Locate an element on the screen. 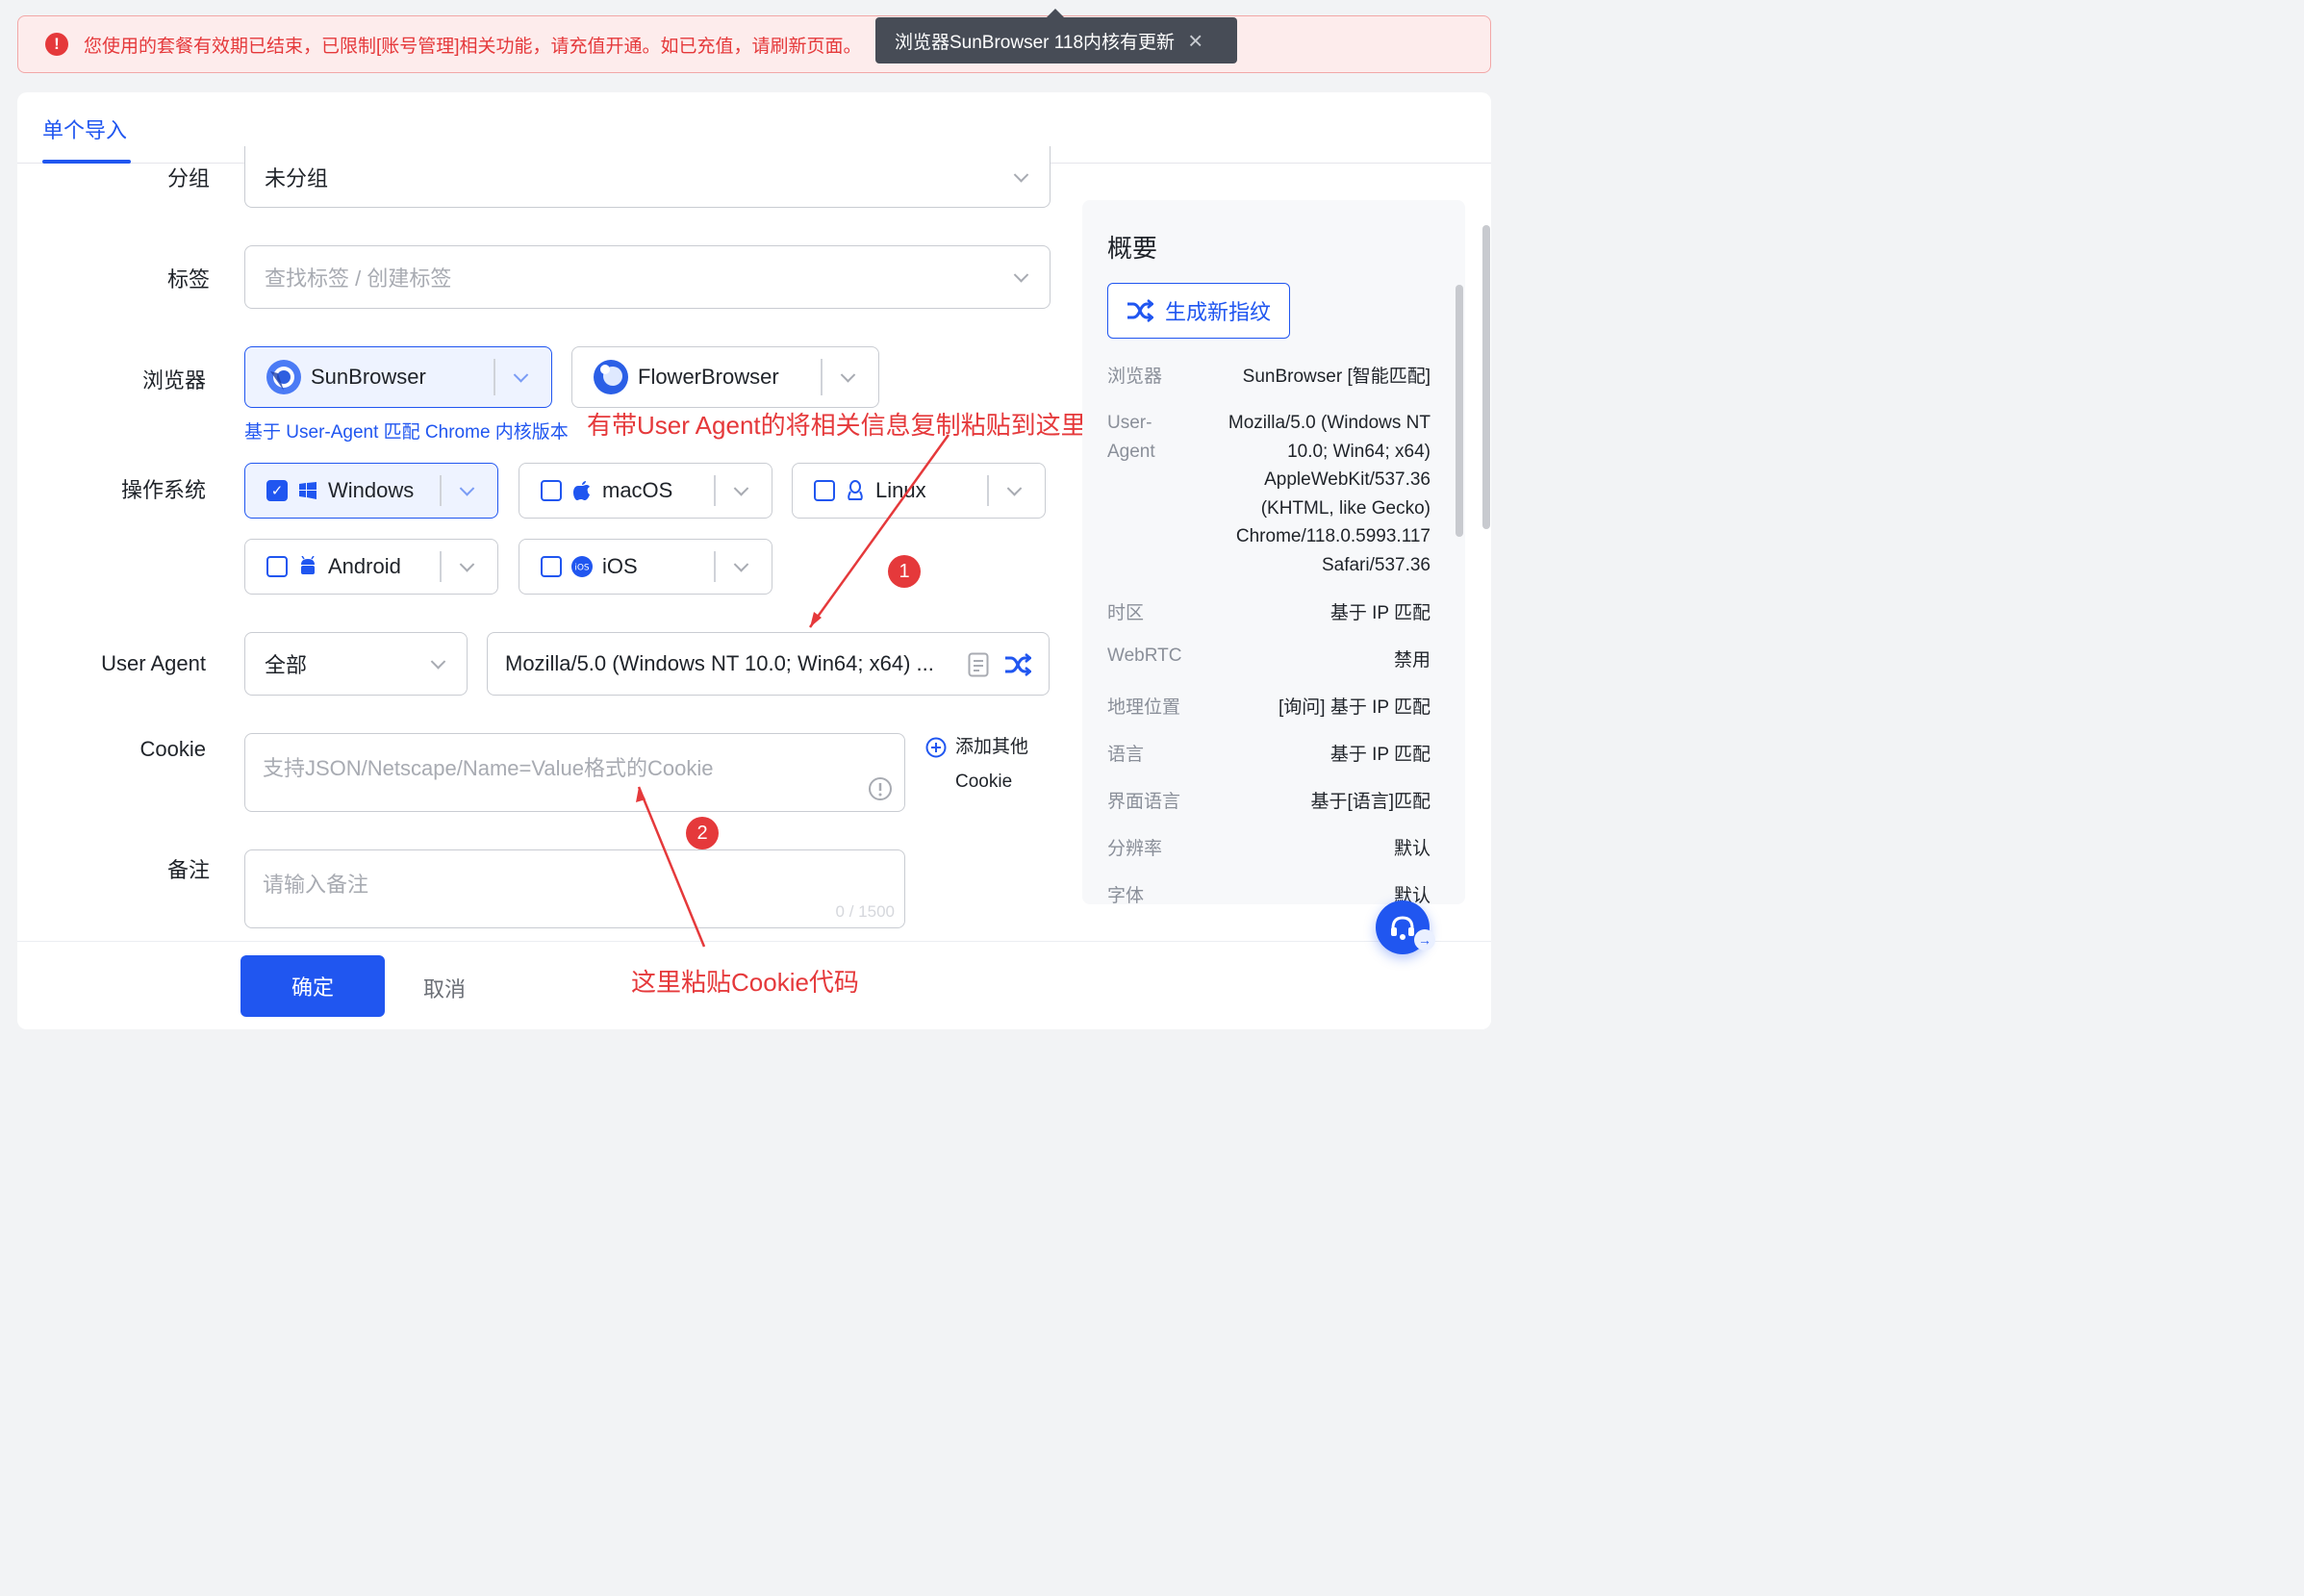 Image resolution: width=2304 pixels, height=1596 pixels. arrow-2-line is located at coordinates (671, 867).